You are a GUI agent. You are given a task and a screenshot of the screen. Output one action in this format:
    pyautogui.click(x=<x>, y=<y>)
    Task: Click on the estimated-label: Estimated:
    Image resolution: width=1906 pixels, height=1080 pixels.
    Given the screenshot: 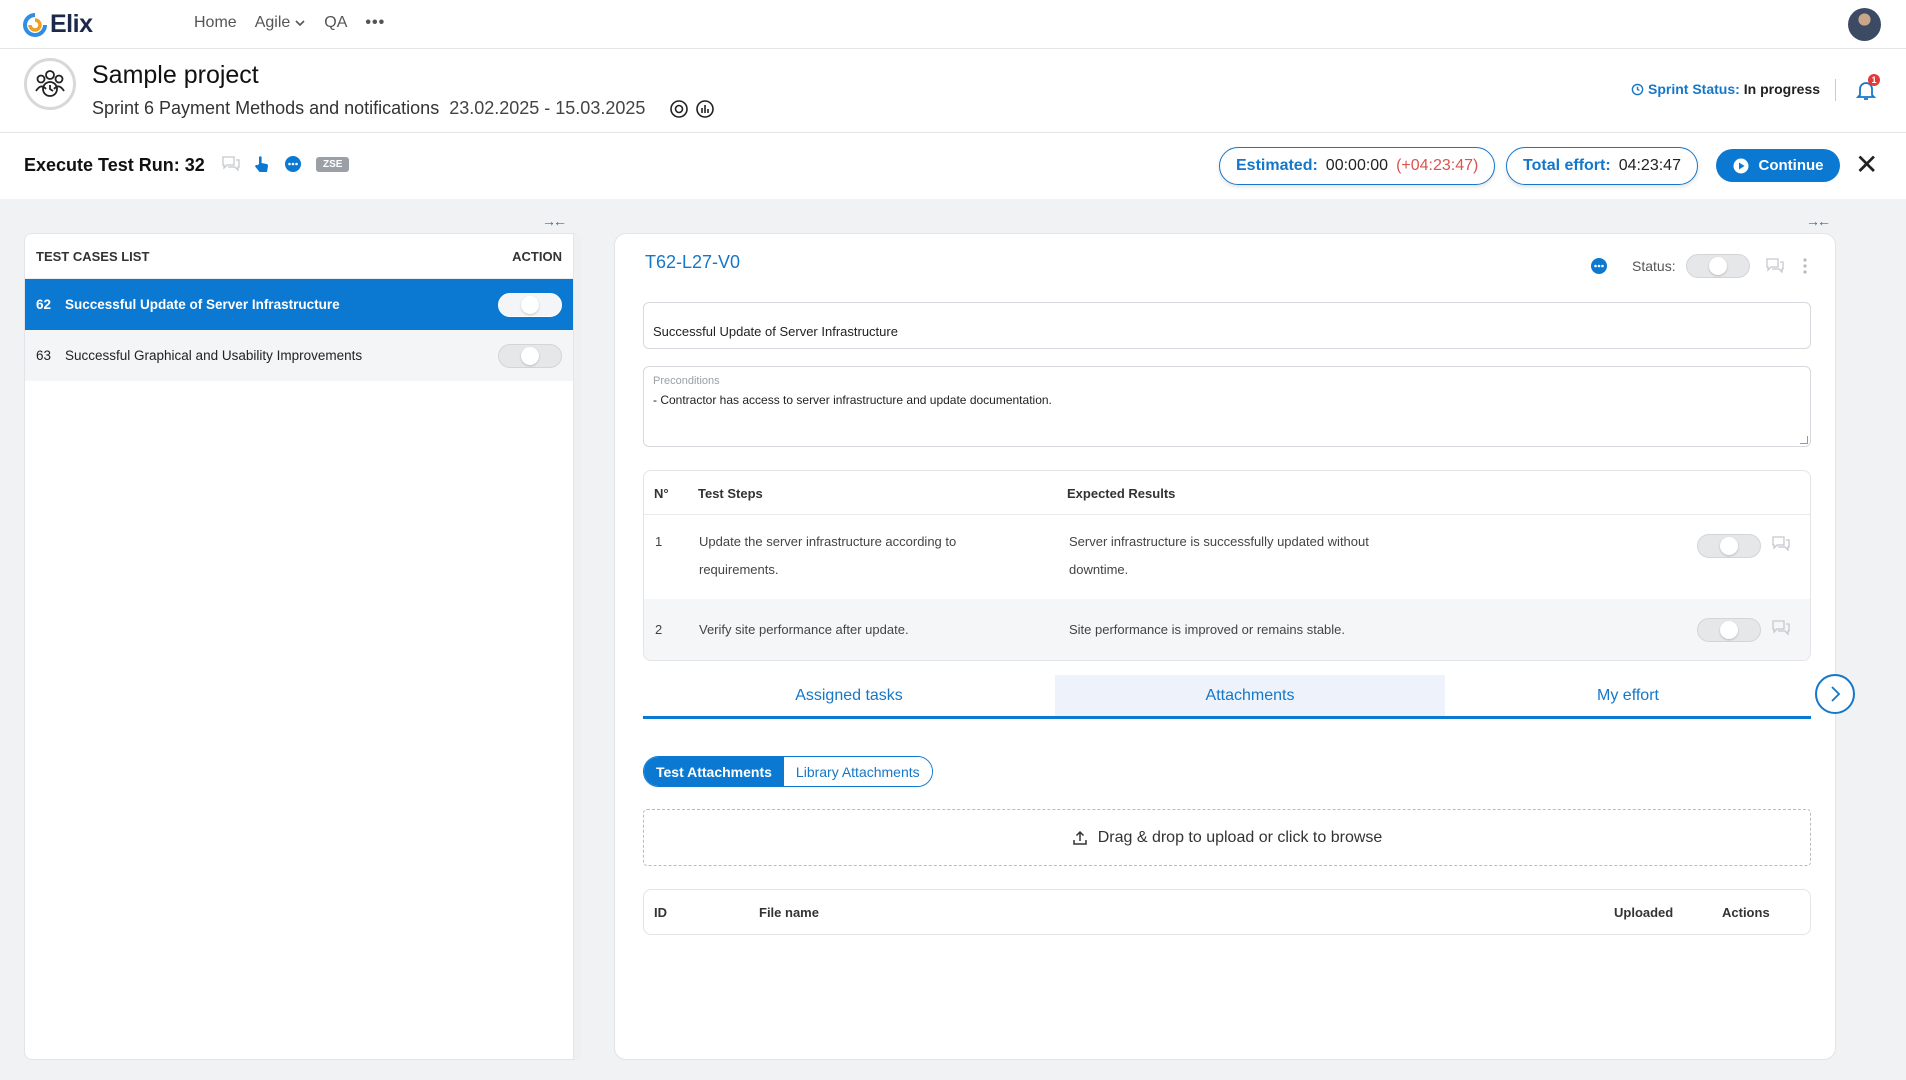 What is the action you would take?
    pyautogui.click(x=1277, y=165)
    